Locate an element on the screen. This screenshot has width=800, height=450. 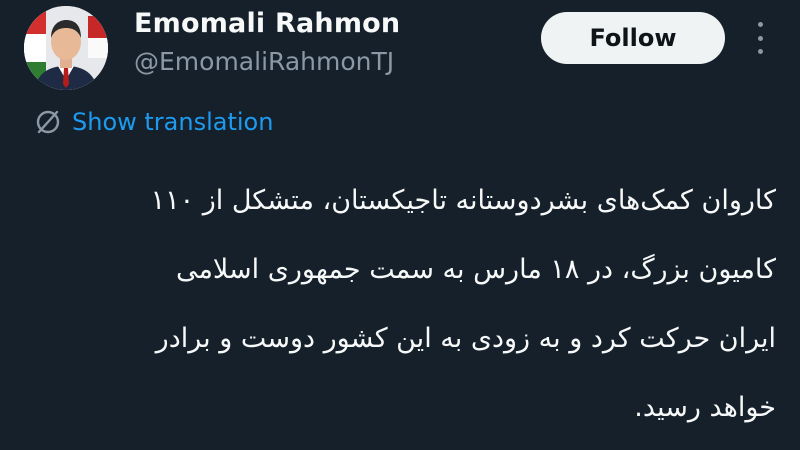
show-translation-link: Show translation is located at coordinates (153, 122).